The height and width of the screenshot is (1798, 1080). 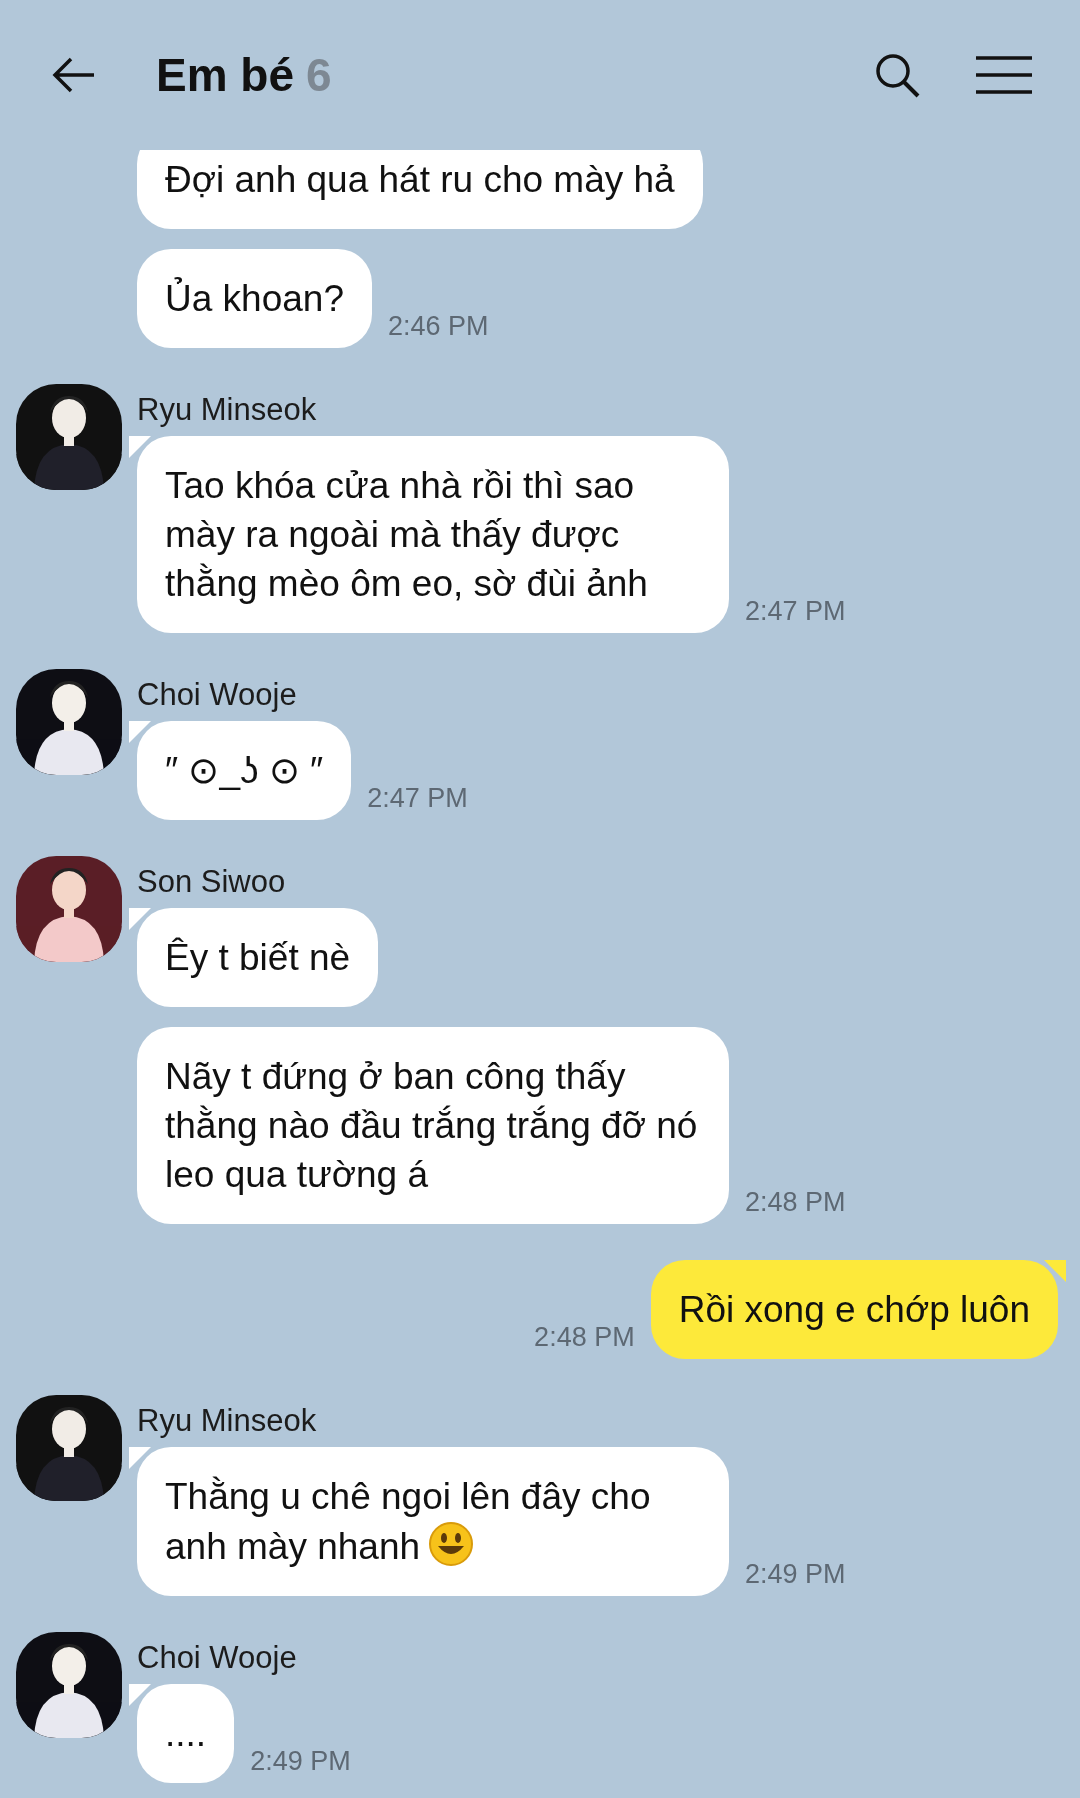 I want to click on search-icon, so click(x=897, y=75).